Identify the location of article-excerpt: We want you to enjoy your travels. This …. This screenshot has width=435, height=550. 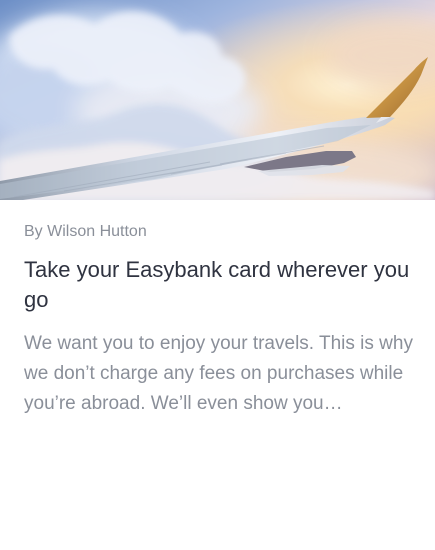
(218, 373).